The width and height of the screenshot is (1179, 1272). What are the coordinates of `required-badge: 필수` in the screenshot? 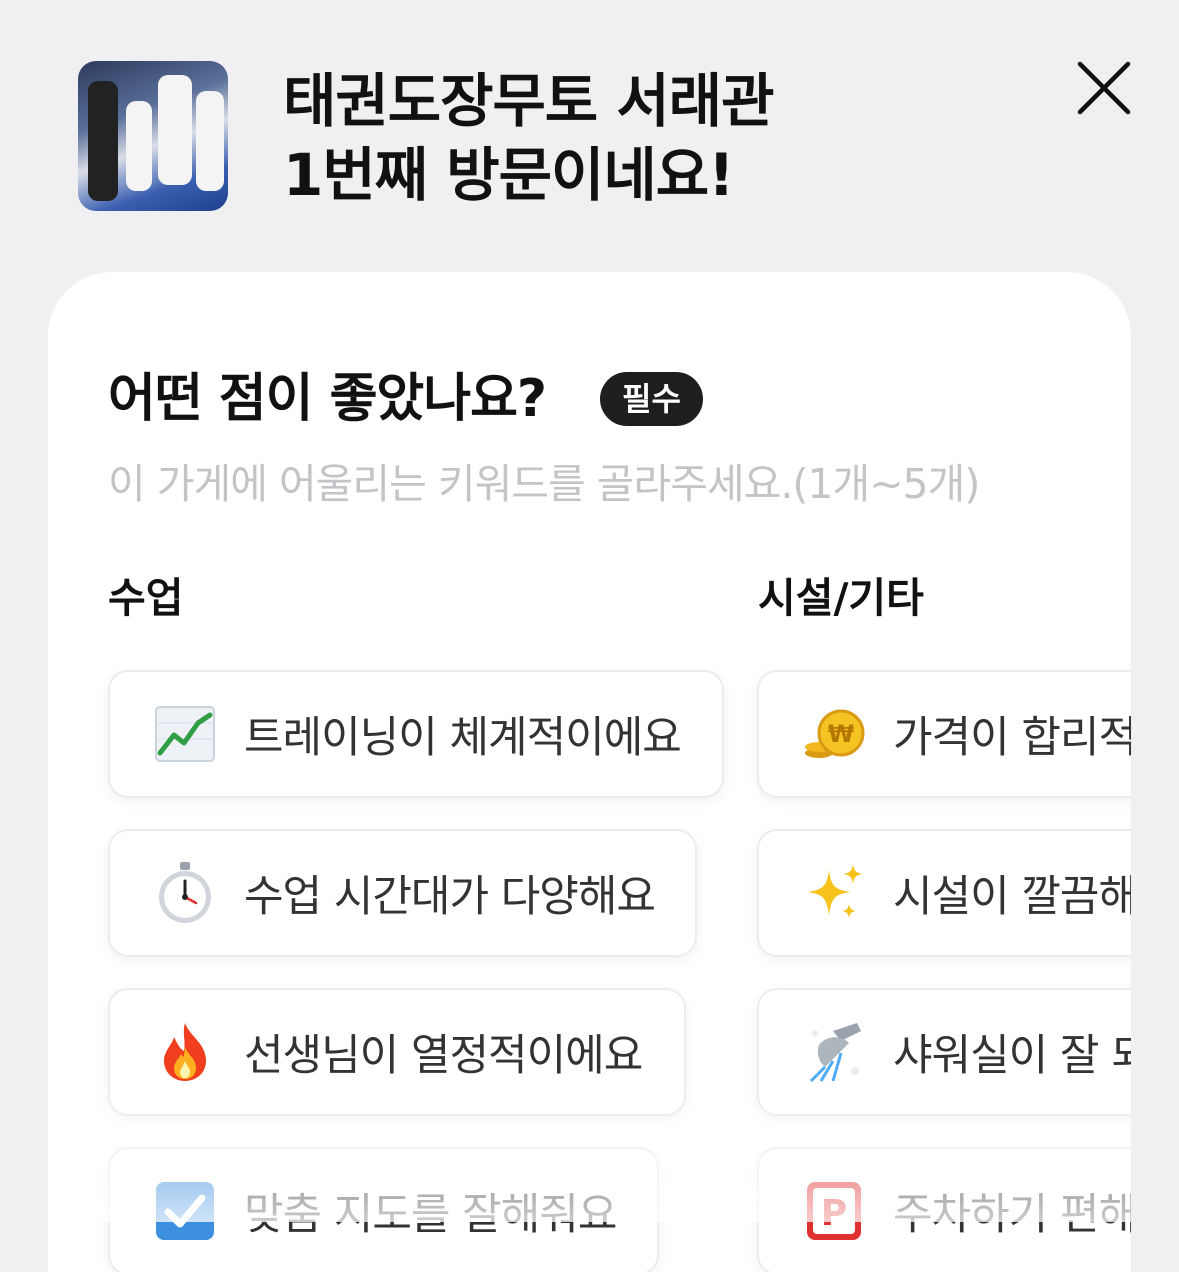 It's located at (651, 399).